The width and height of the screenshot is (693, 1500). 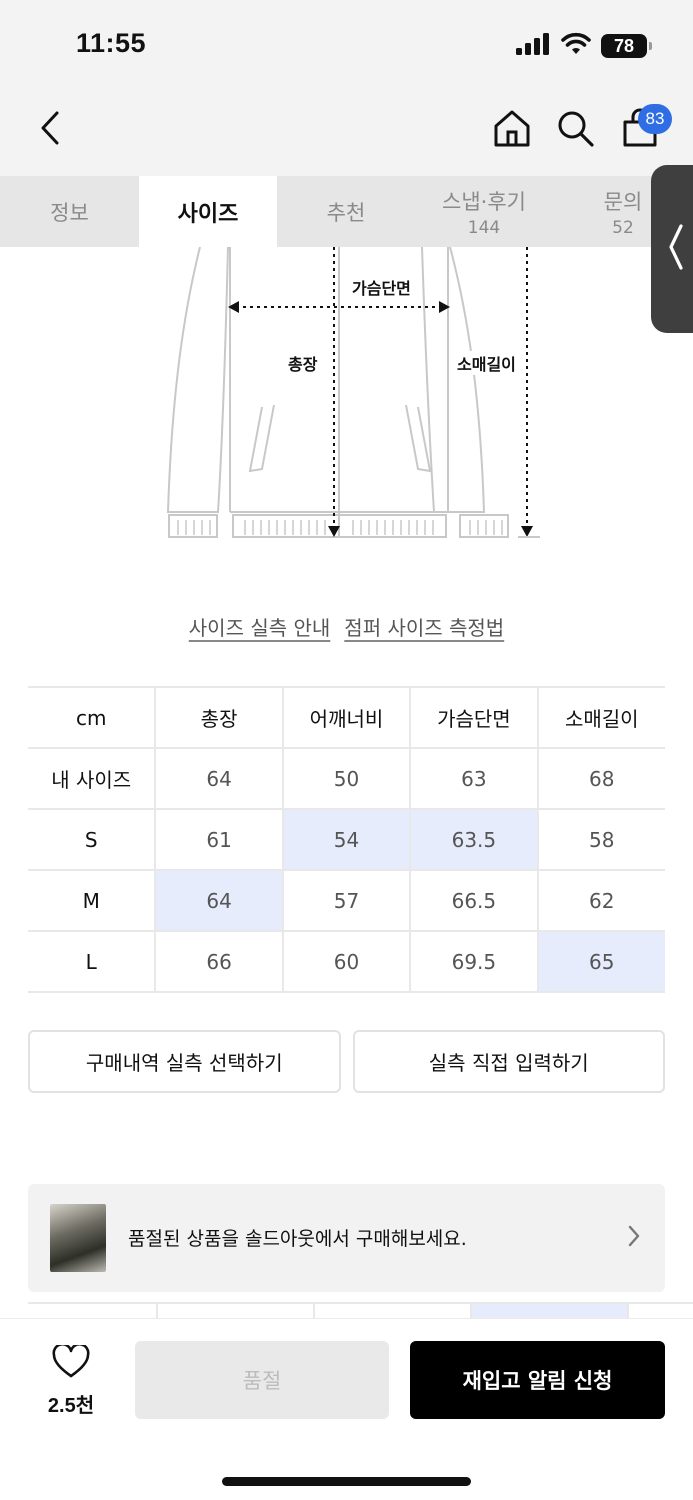 I want to click on restock-alert-button: 재입고 알림 신청, so click(x=537, y=1380).